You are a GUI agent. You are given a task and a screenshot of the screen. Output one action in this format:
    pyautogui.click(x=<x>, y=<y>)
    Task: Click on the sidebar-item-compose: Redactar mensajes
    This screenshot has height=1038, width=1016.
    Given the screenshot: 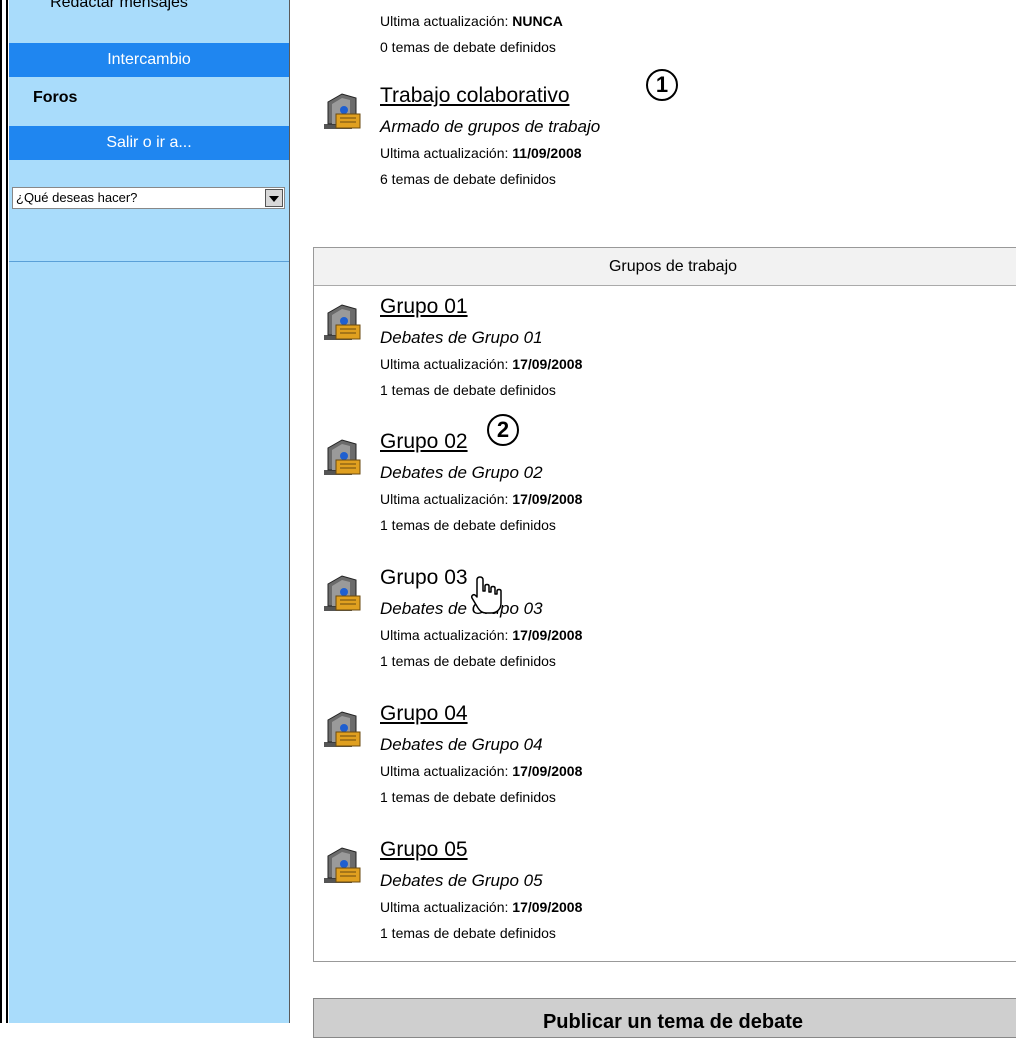 What is the action you would take?
    pyautogui.click(x=149, y=8)
    